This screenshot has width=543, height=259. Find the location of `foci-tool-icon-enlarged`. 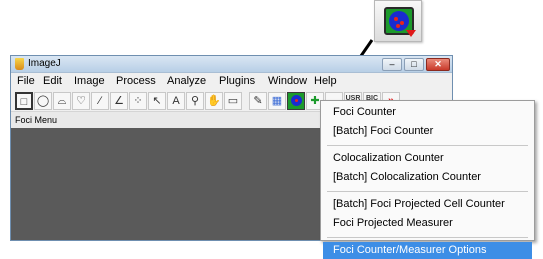

foci-tool-icon-enlarged is located at coordinates (400, 22).